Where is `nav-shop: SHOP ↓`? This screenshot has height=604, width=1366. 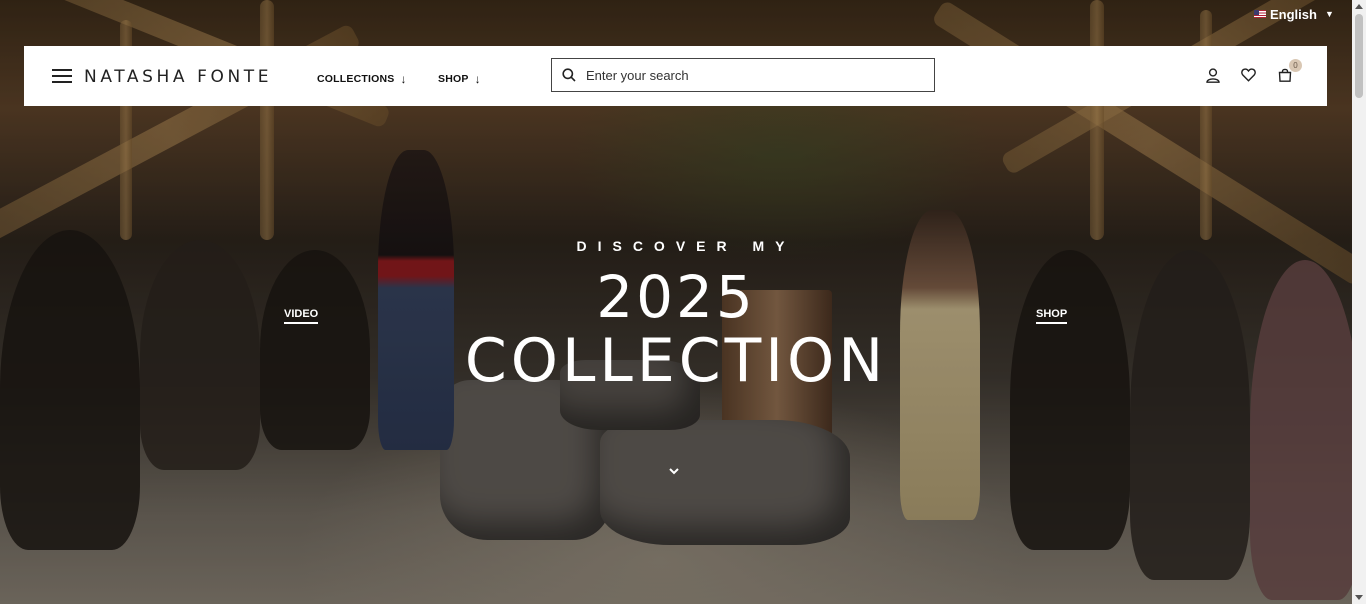
nav-shop: SHOP ↓ is located at coordinates (459, 79).